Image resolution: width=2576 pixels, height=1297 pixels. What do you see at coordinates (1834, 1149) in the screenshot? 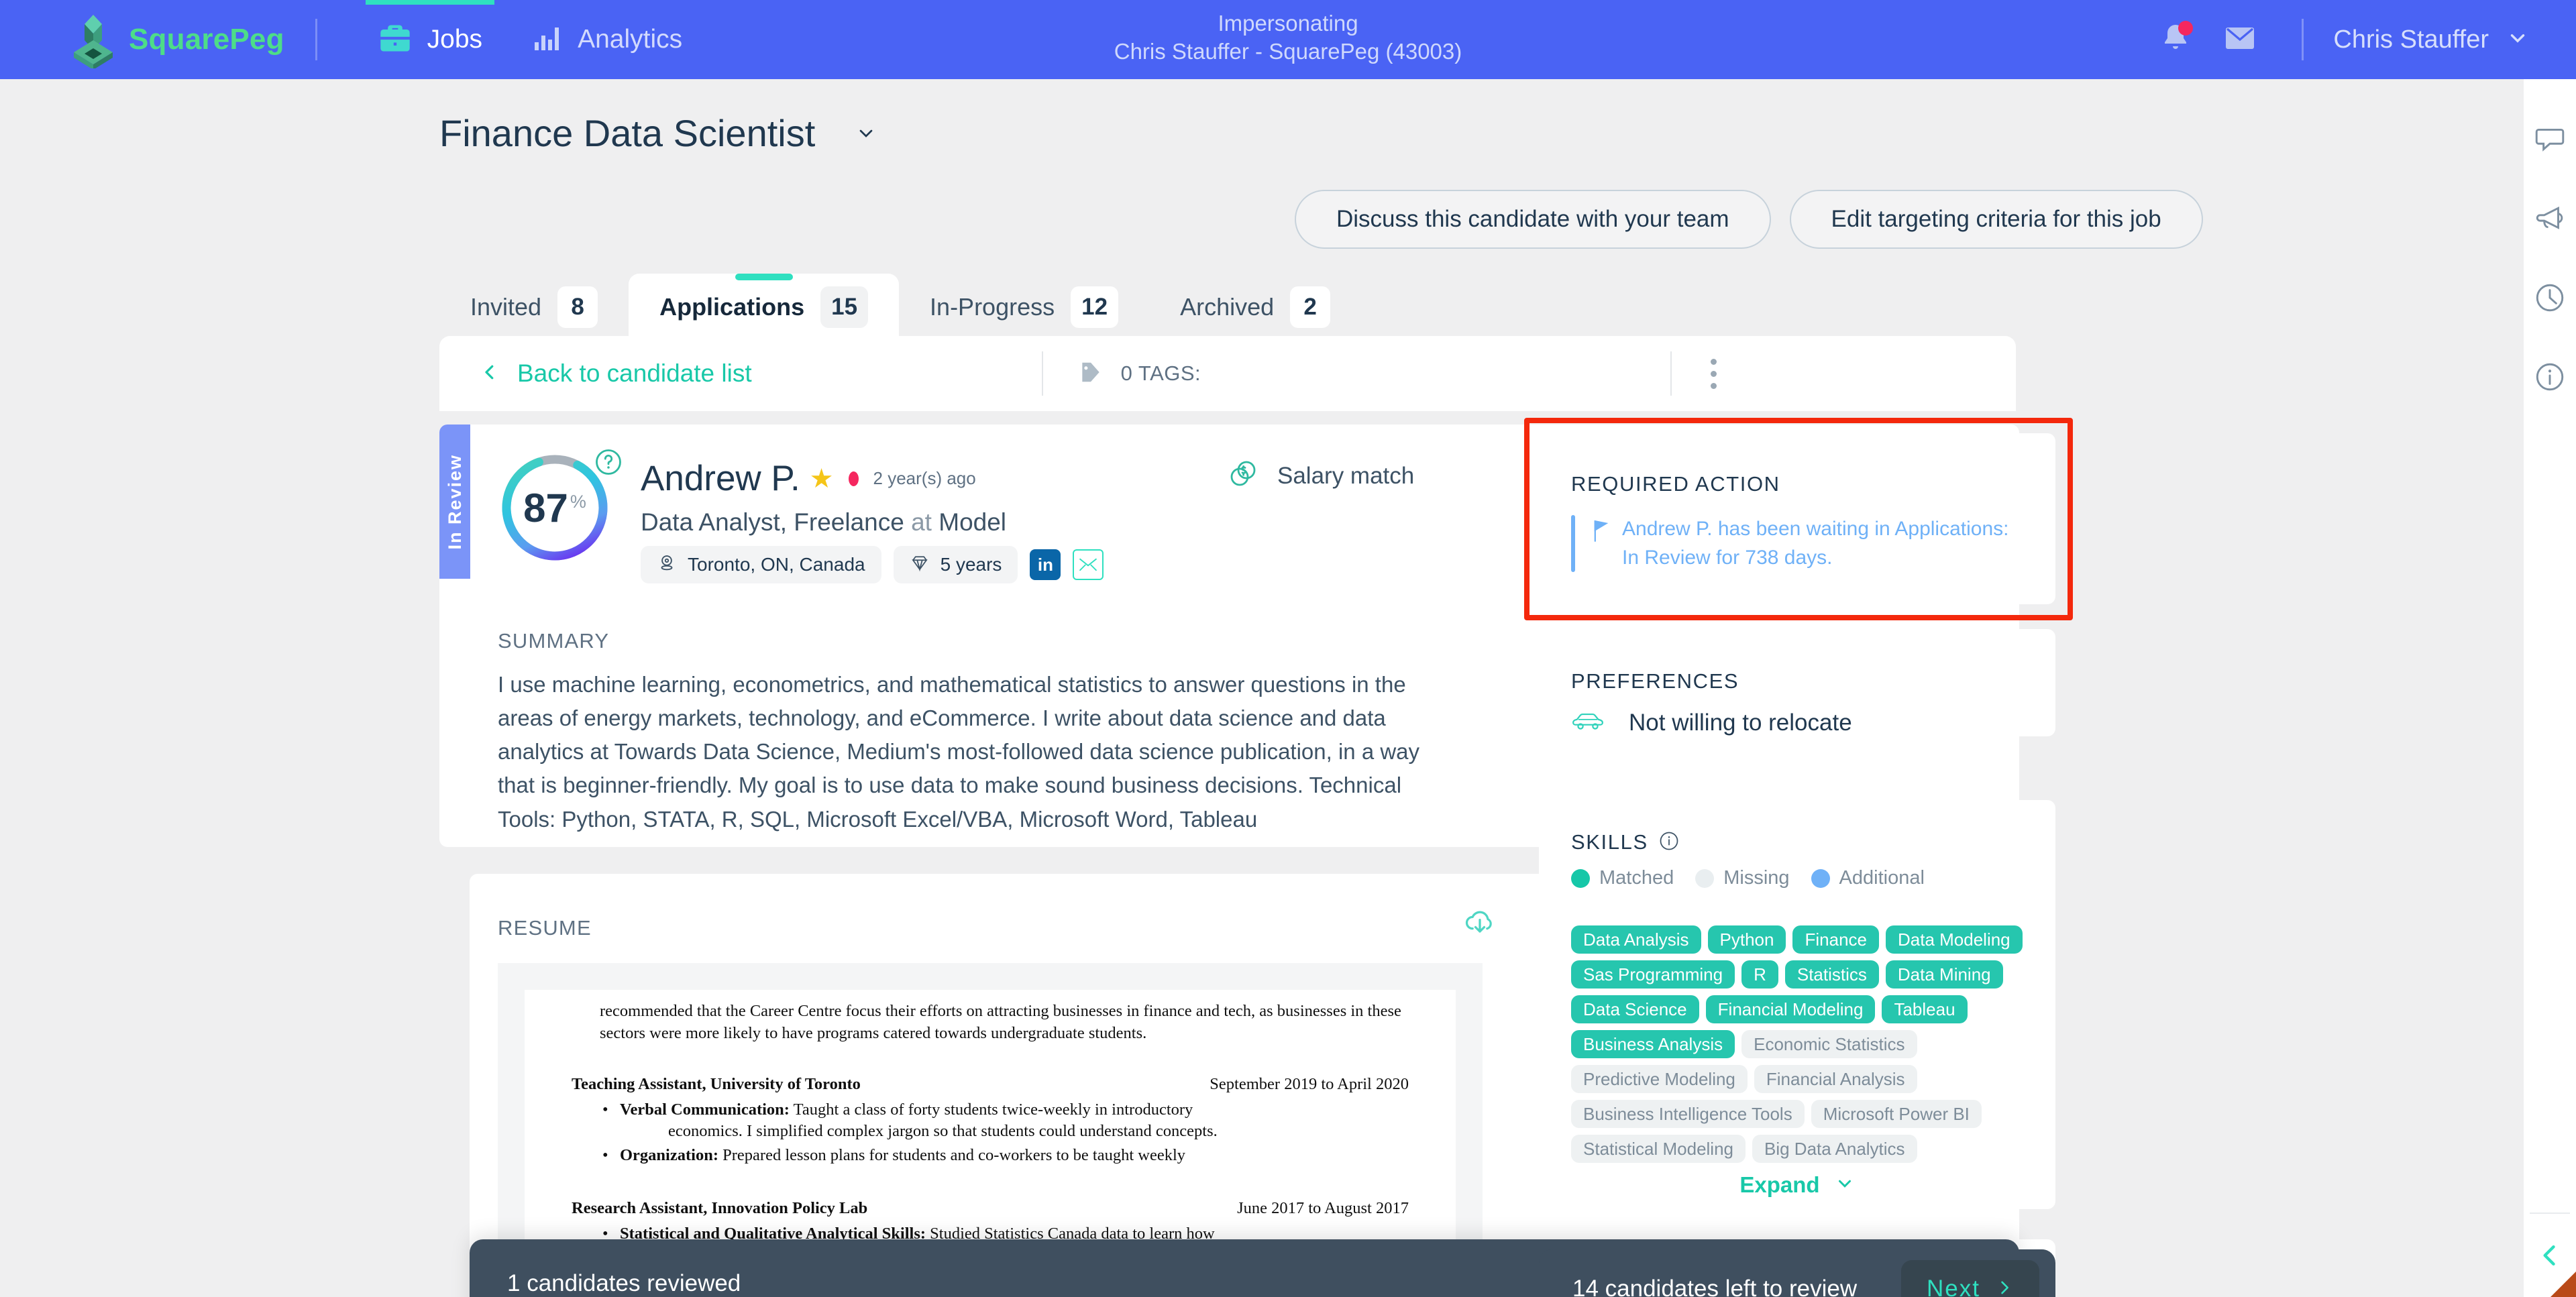
I see `skill-chip: Big Data Analytics` at bounding box center [1834, 1149].